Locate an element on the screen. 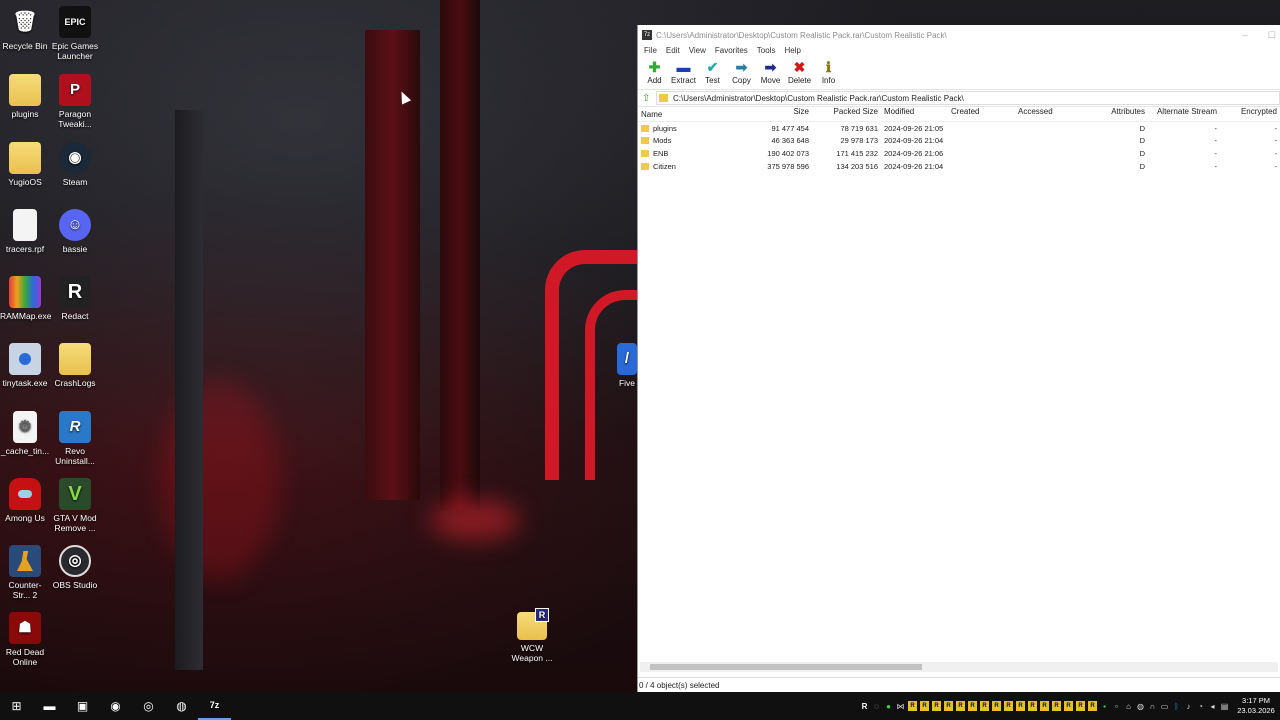 The image size is (1280, 720). desktop-icon-tinytask: tinytask.exe is located at coordinates (25, 365).